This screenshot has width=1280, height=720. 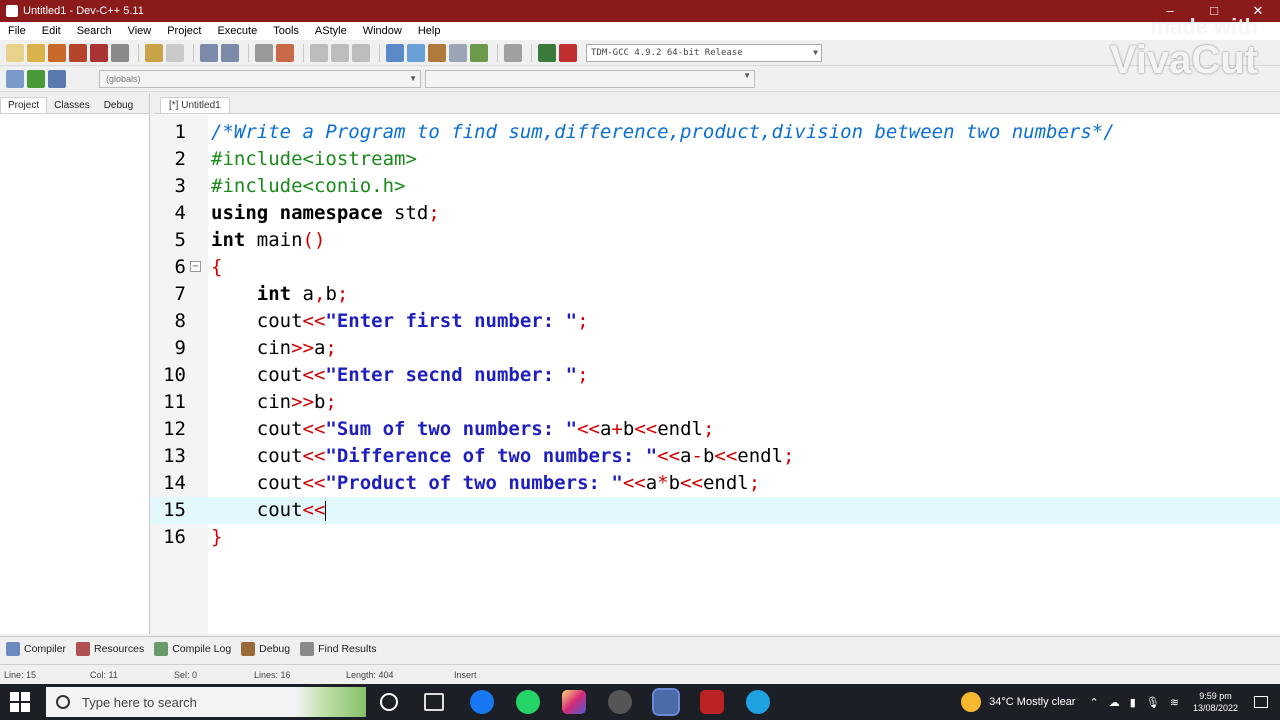 I want to click on tab-find-results: Find Results, so click(x=338, y=648).